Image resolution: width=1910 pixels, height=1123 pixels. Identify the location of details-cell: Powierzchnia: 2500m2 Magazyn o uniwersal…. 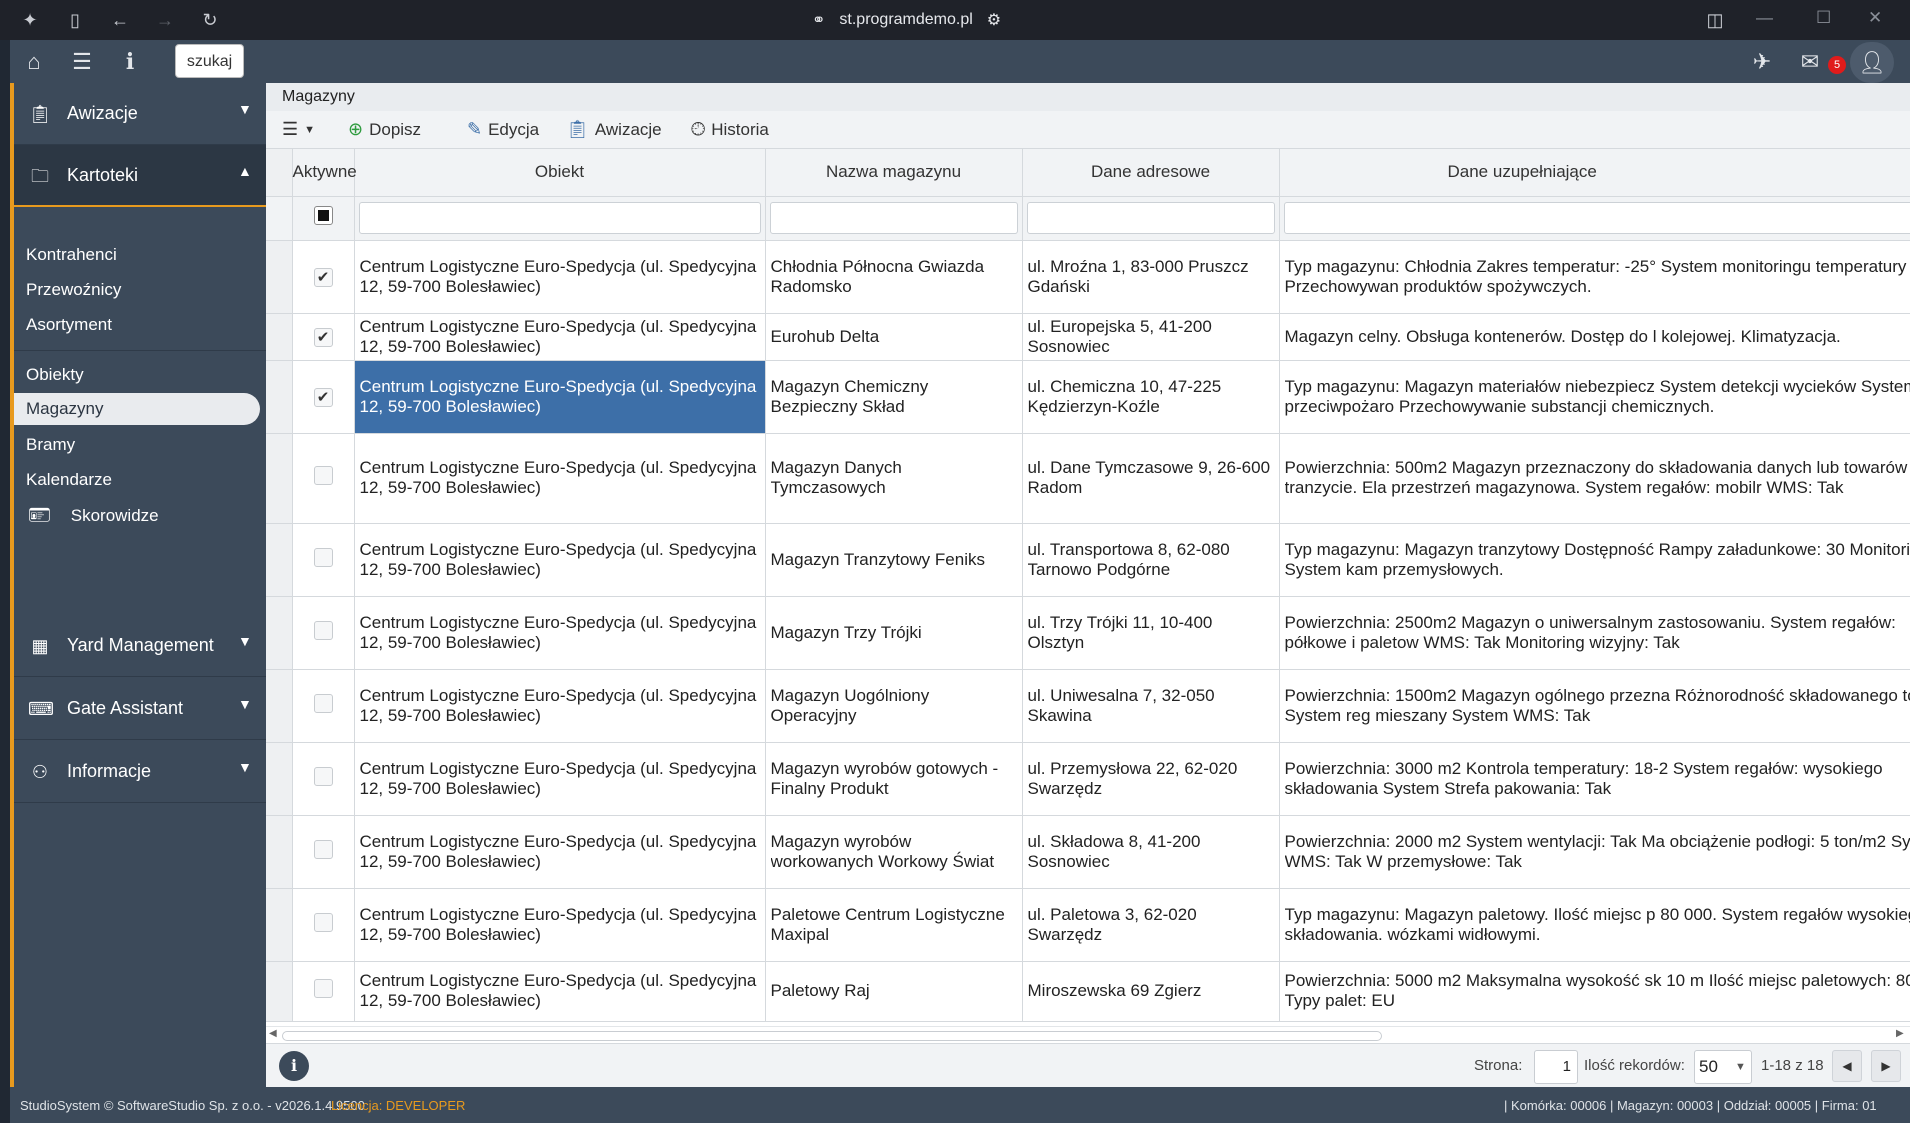
(1594, 633).